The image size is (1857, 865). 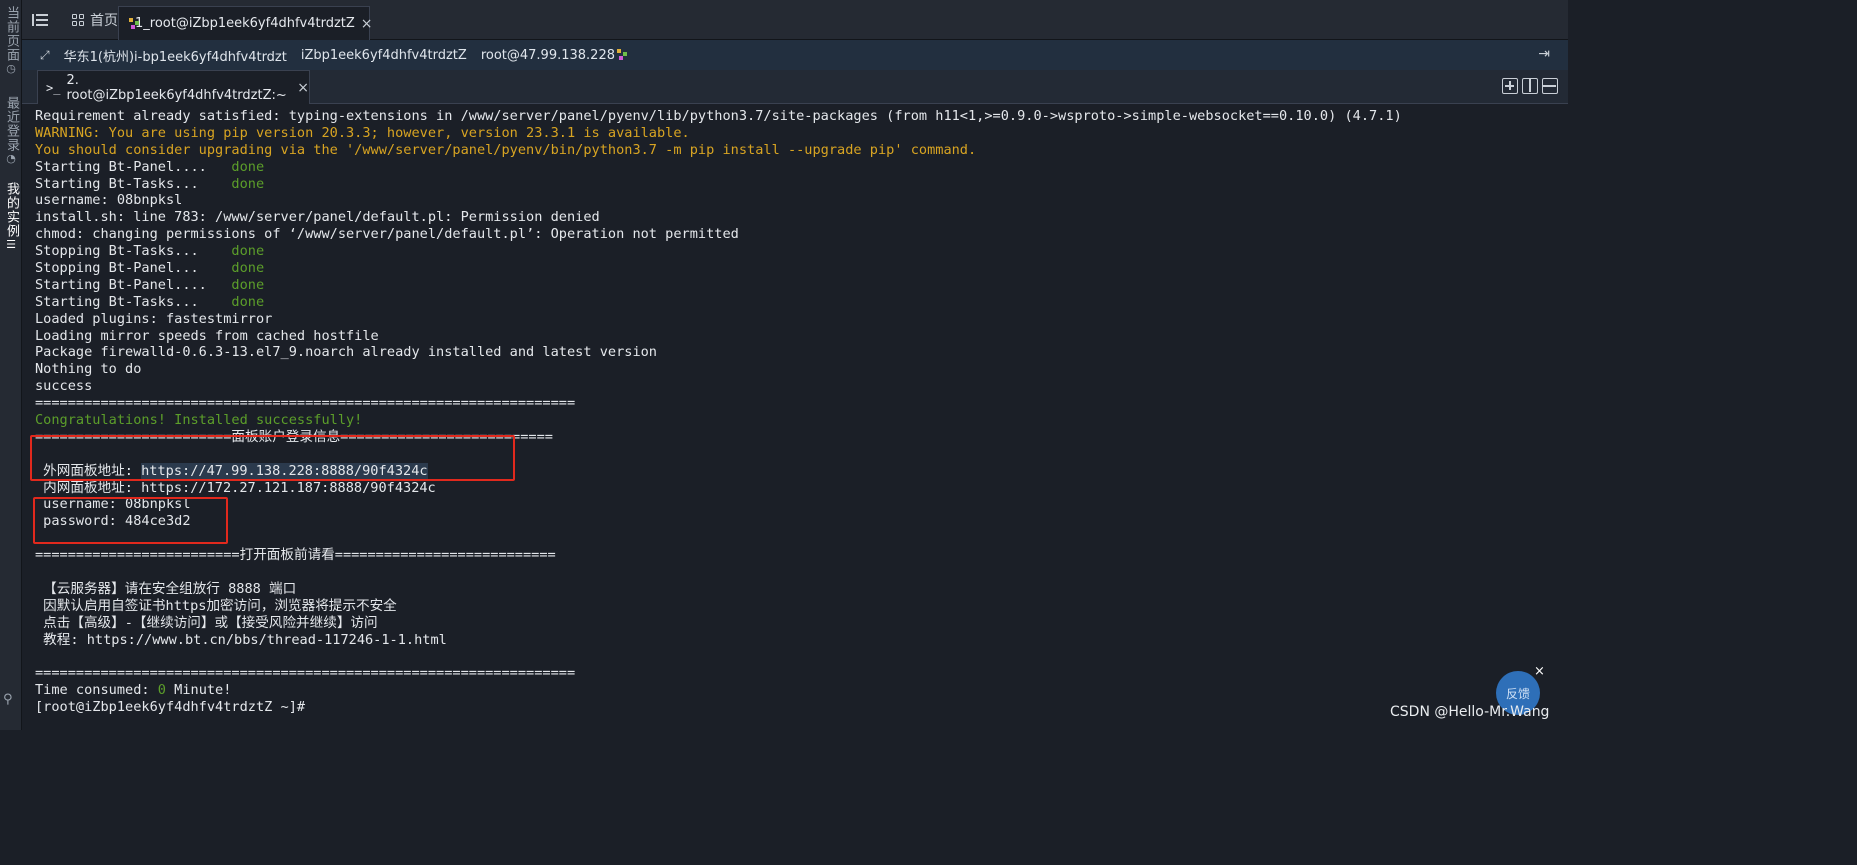 What do you see at coordinates (1470, 712) in the screenshot?
I see `watermark: CSDN @Hello-Mr.Wang` at bounding box center [1470, 712].